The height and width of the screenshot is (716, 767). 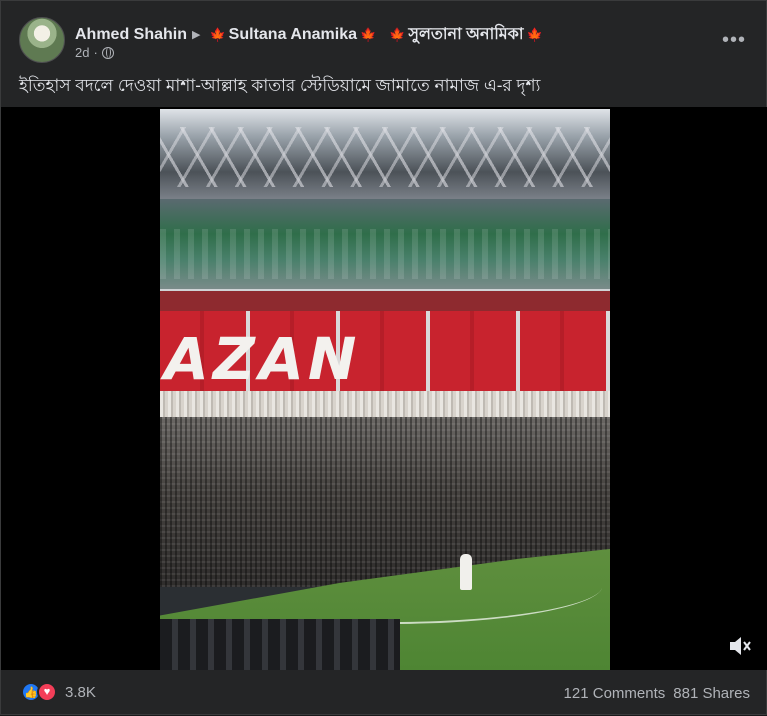 What do you see at coordinates (131, 35) in the screenshot?
I see `author-name: Ahmed Shahin` at bounding box center [131, 35].